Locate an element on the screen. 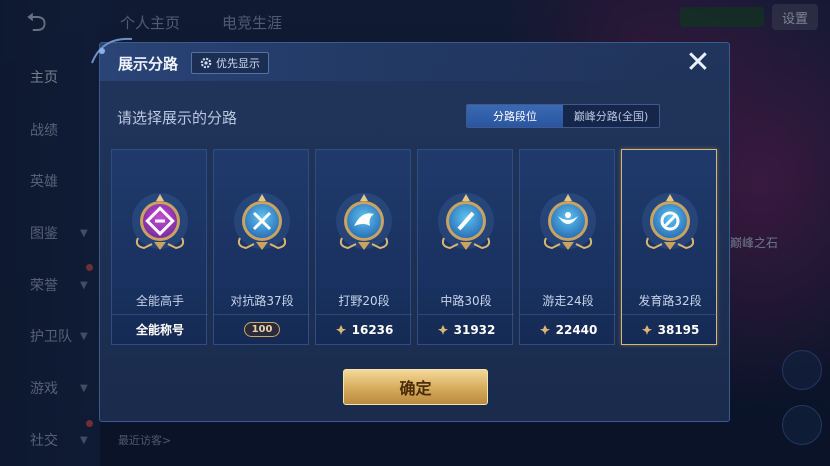 This screenshot has height=466, width=830. tab-lane-rank: 分路段位 is located at coordinates (515, 116).